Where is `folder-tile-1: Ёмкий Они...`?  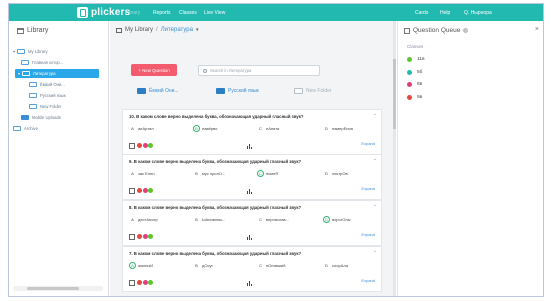
folder-tile-1: Ёмкий Они... is located at coordinates (158, 91).